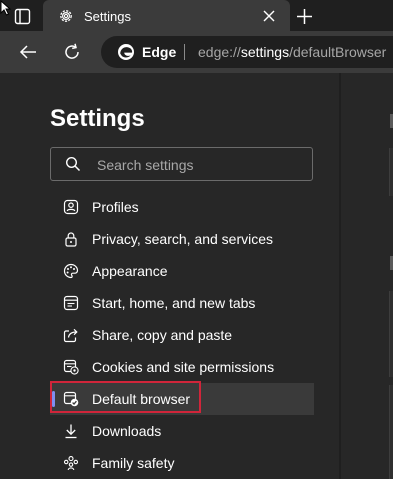  Describe the element at coordinates (107, 16) in the screenshot. I see `tab-title: Settings` at that location.